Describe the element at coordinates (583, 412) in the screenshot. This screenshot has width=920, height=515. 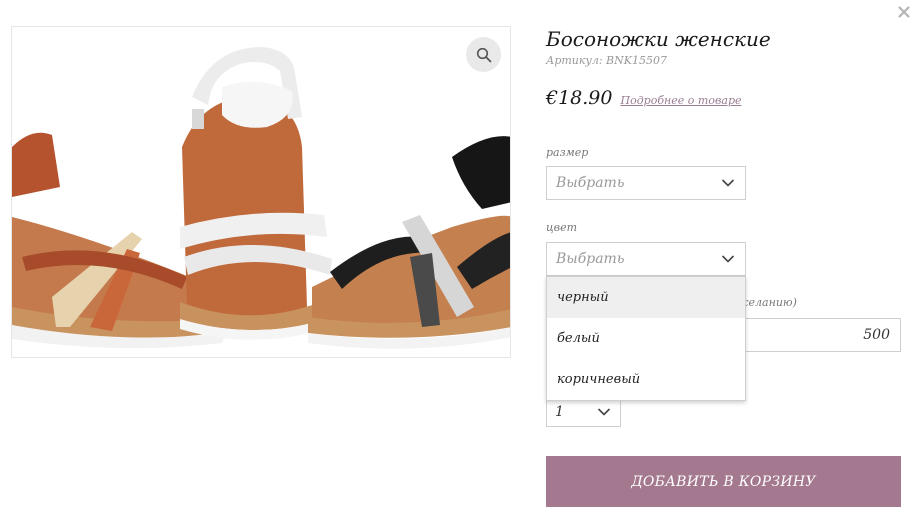
I see `quantity-select: 1` at that location.